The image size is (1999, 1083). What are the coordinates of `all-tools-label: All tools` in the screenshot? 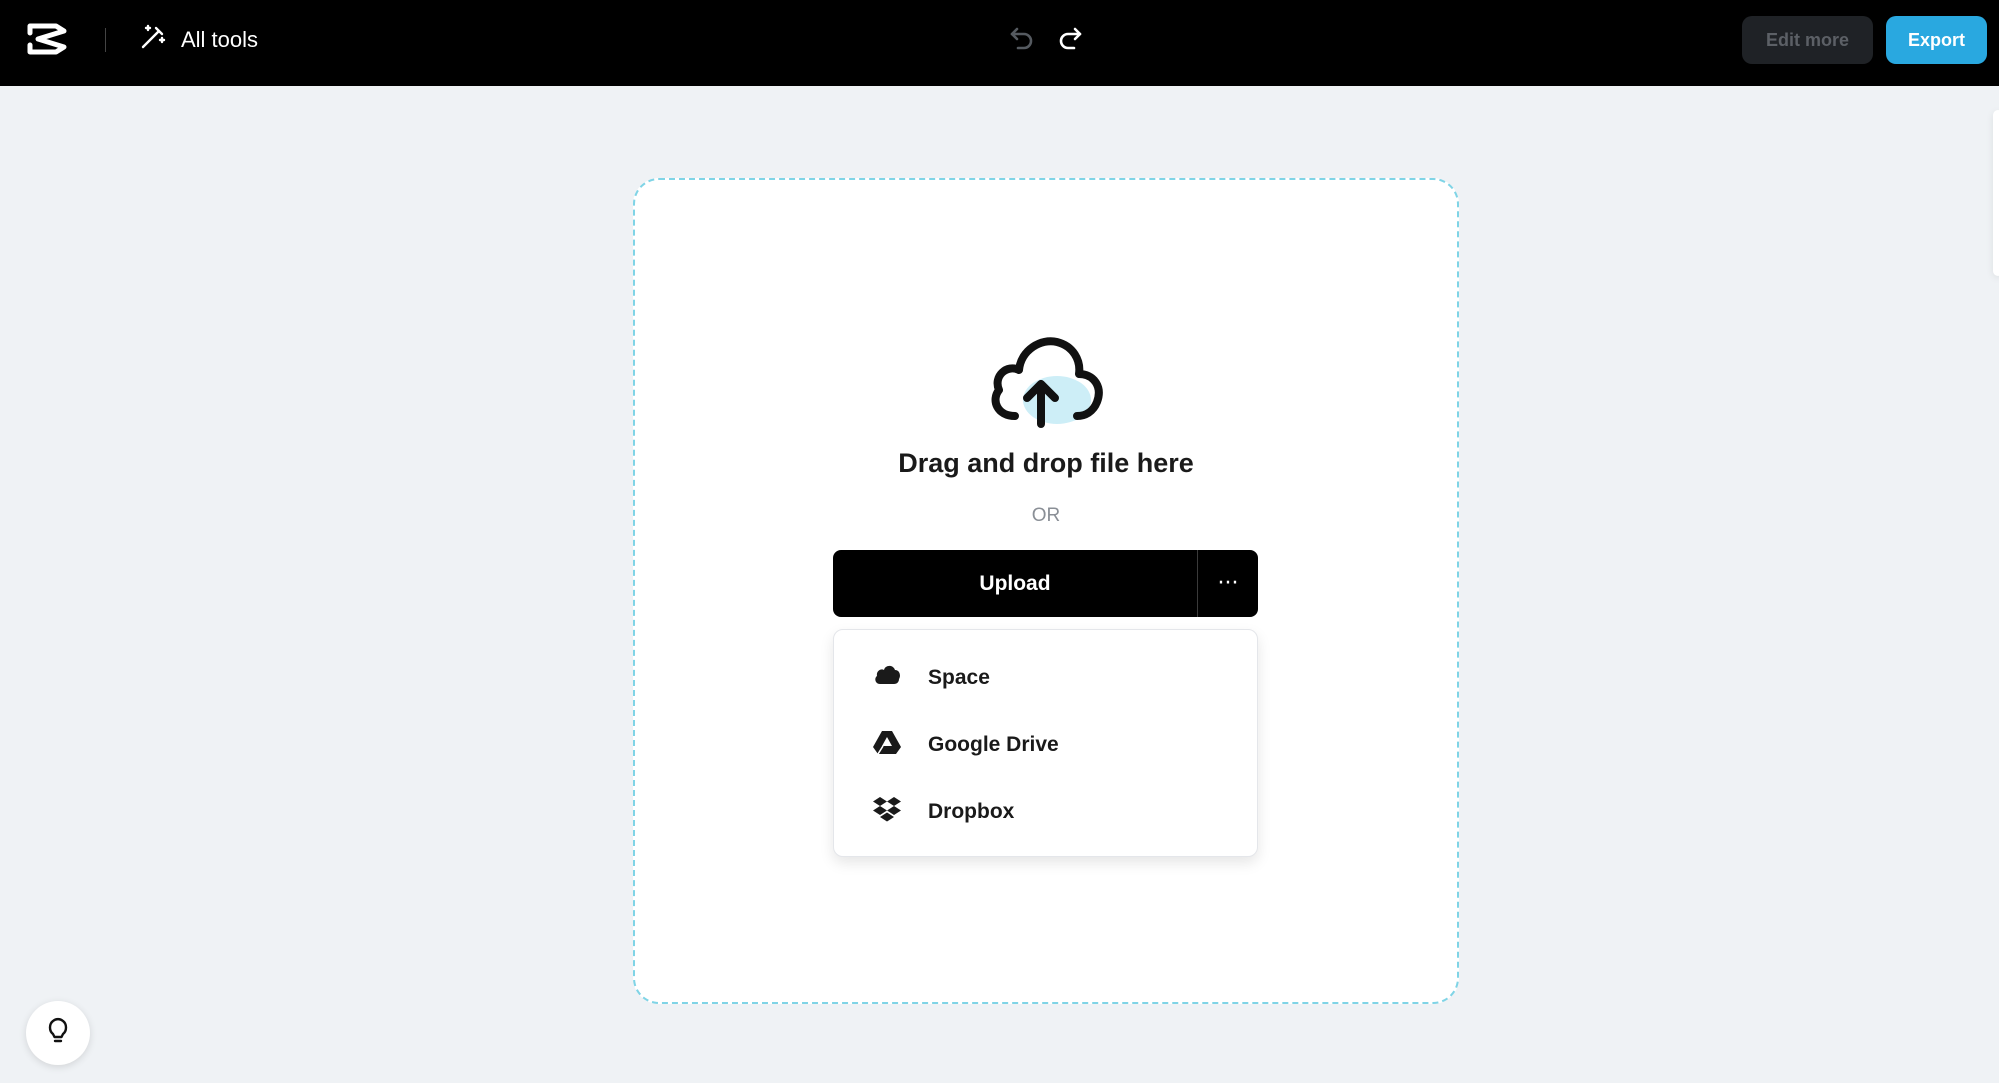 It's located at (220, 39).